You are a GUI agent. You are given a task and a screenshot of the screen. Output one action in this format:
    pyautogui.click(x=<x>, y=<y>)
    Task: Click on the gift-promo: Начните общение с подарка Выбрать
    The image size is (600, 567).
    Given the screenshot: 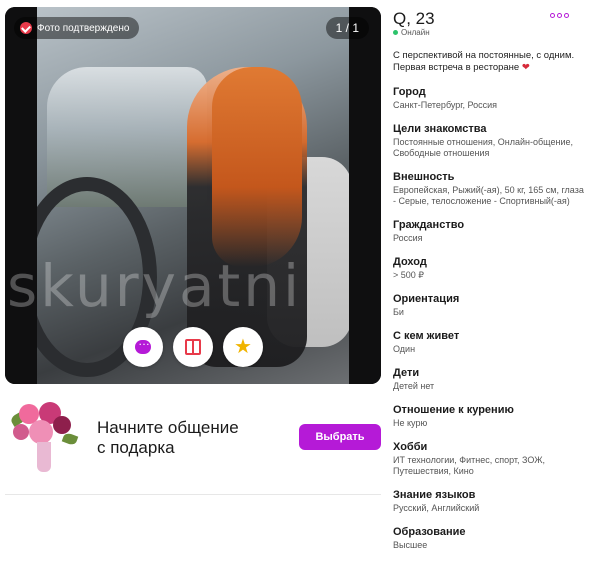 What is the action you would take?
    pyautogui.click(x=193, y=443)
    